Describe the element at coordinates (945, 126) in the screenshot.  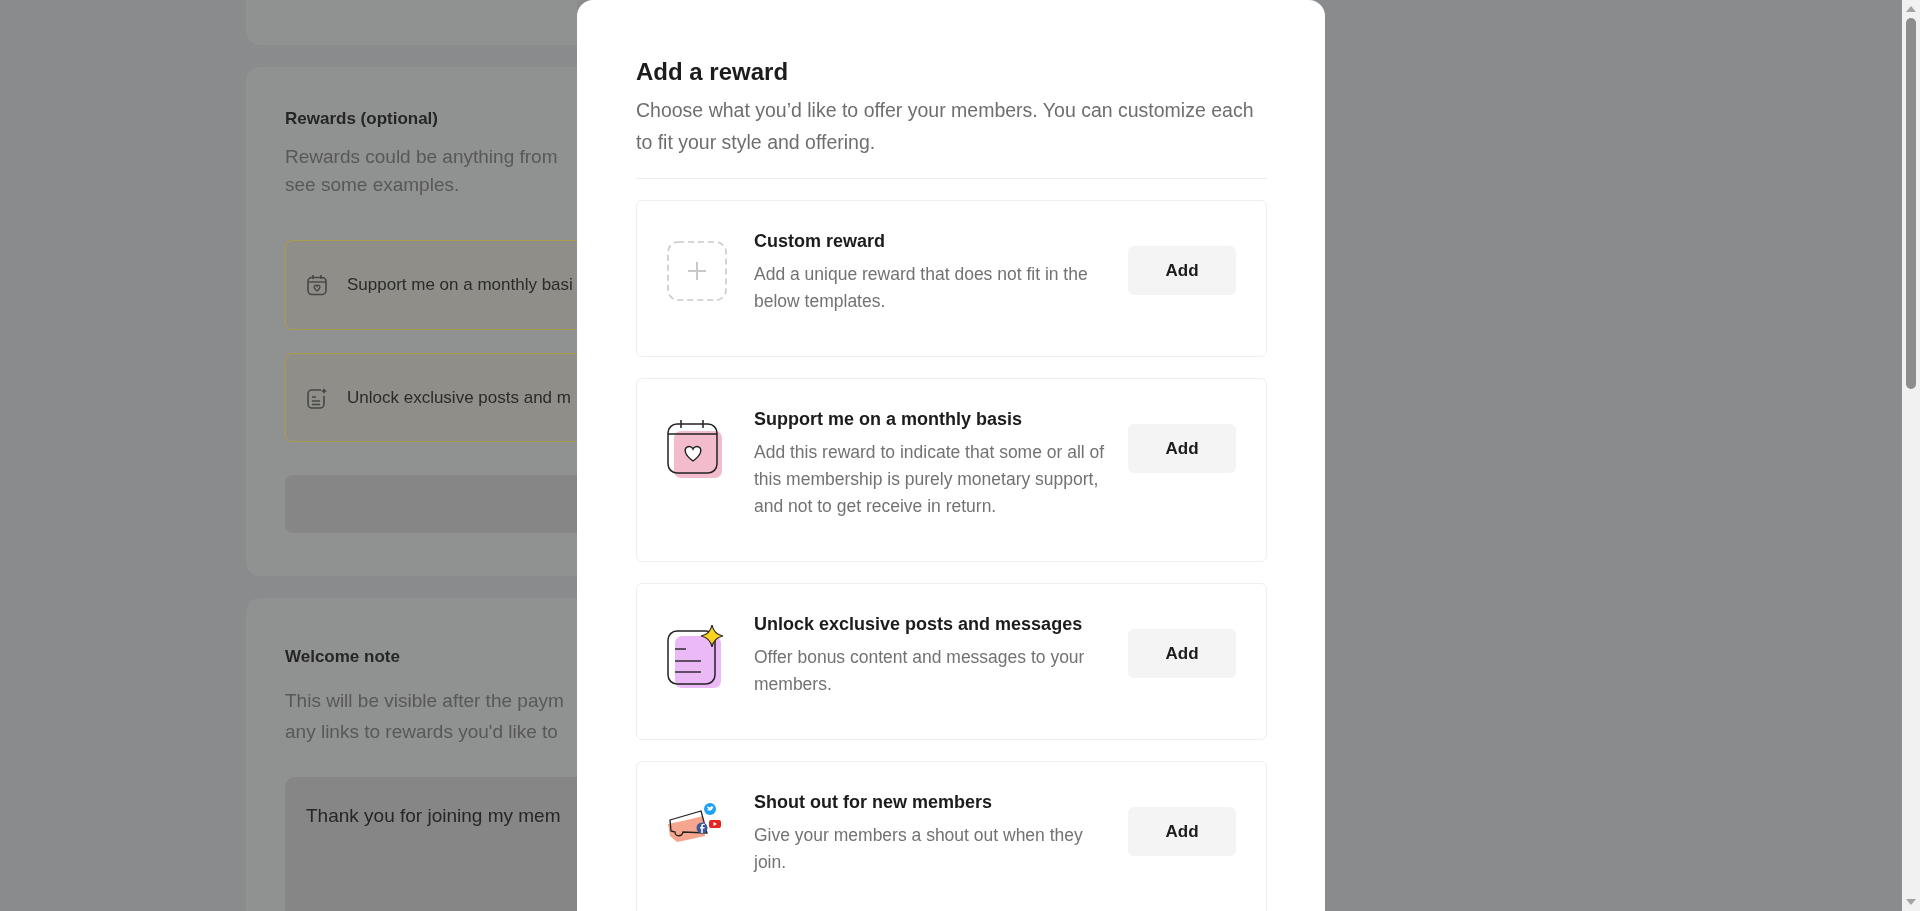
I see `dialog-description: Choose what you’d like to offer your members. You can customize each to fit your style and offering.` at that location.